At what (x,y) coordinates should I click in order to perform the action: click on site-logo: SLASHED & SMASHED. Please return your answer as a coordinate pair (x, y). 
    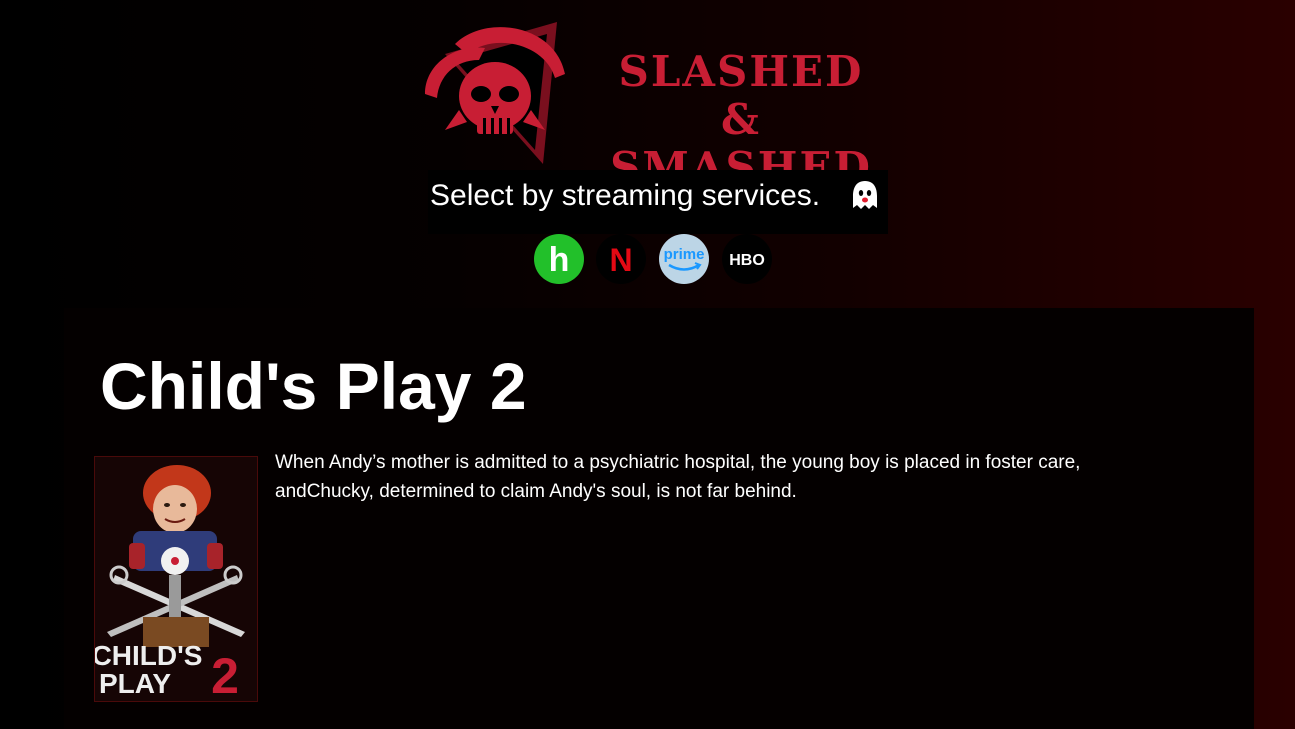
    Looking at the image, I should click on (650, 103).